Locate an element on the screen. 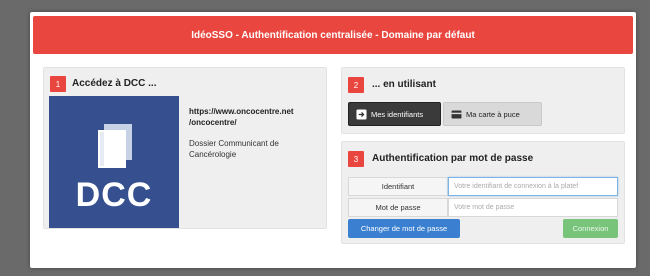 This screenshot has width=650, height=276. identifier-label: Identifiant is located at coordinates (398, 186).